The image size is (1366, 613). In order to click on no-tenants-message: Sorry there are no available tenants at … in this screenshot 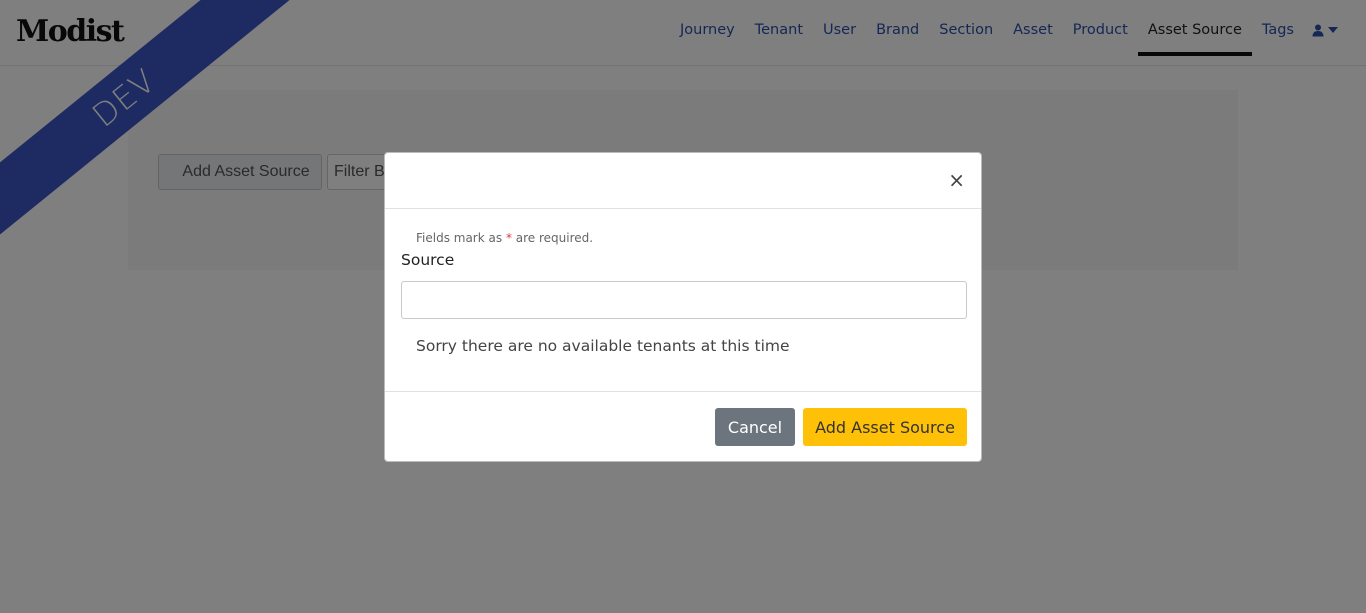, I will do `click(603, 346)`.